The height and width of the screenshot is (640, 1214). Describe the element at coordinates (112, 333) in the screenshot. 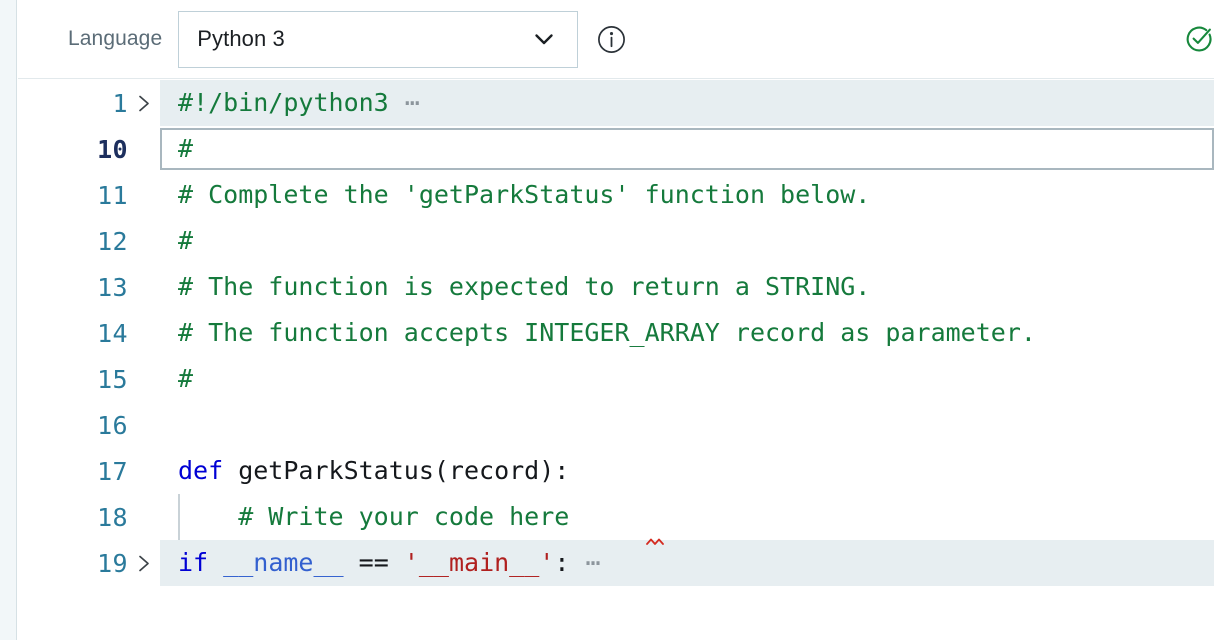

I see `line-number: 14` at that location.